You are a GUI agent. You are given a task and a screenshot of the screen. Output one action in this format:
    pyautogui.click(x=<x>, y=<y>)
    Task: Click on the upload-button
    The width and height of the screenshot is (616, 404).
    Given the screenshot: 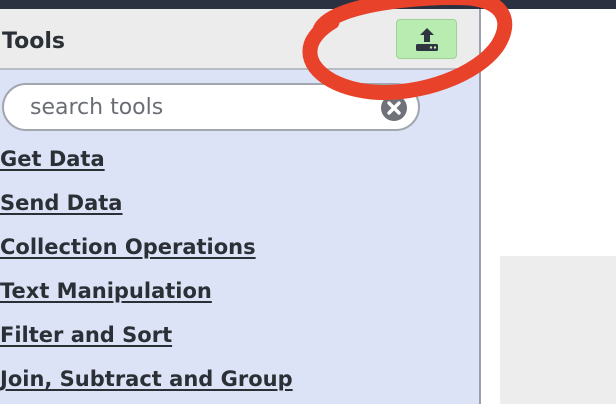 What is the action you would take?
    pyautogui.click(x=426, y=39)
    